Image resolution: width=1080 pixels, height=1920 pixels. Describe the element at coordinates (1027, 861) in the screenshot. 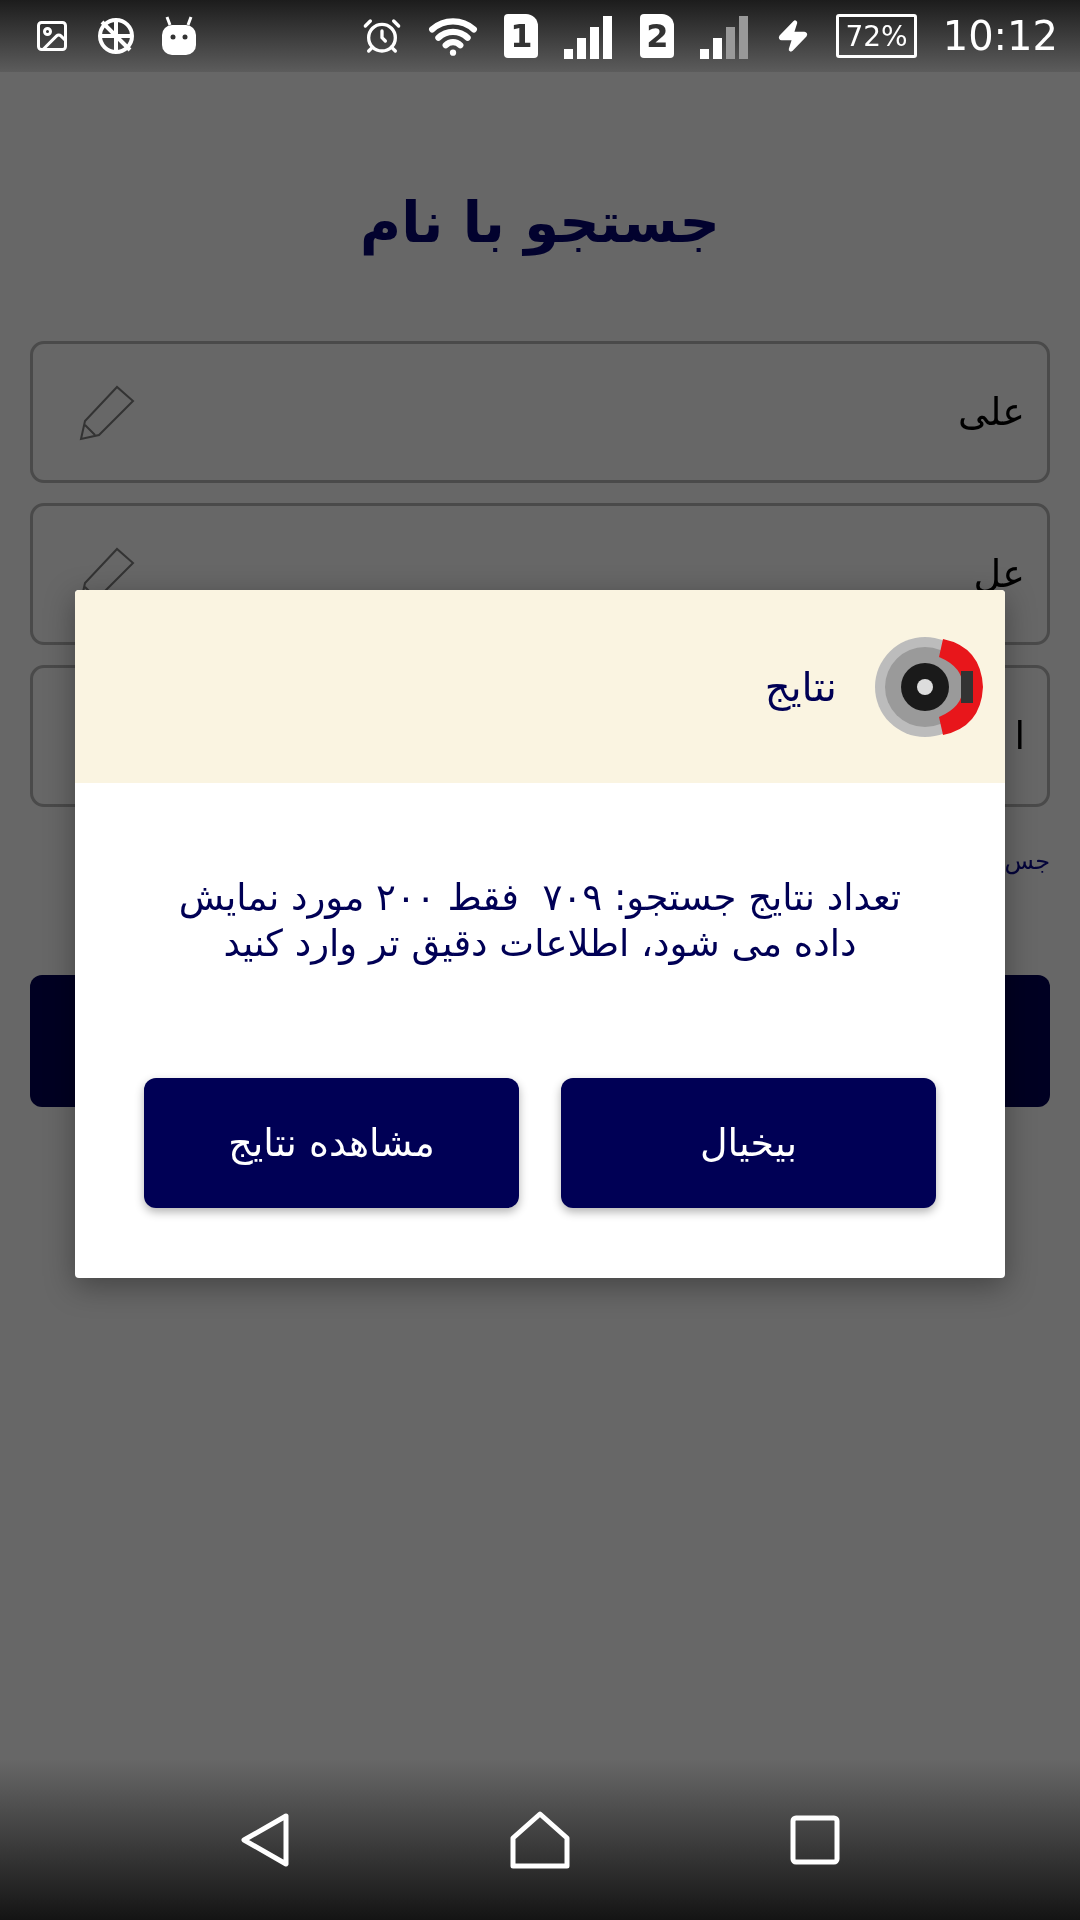

I see `hint-text: جس` at that location.